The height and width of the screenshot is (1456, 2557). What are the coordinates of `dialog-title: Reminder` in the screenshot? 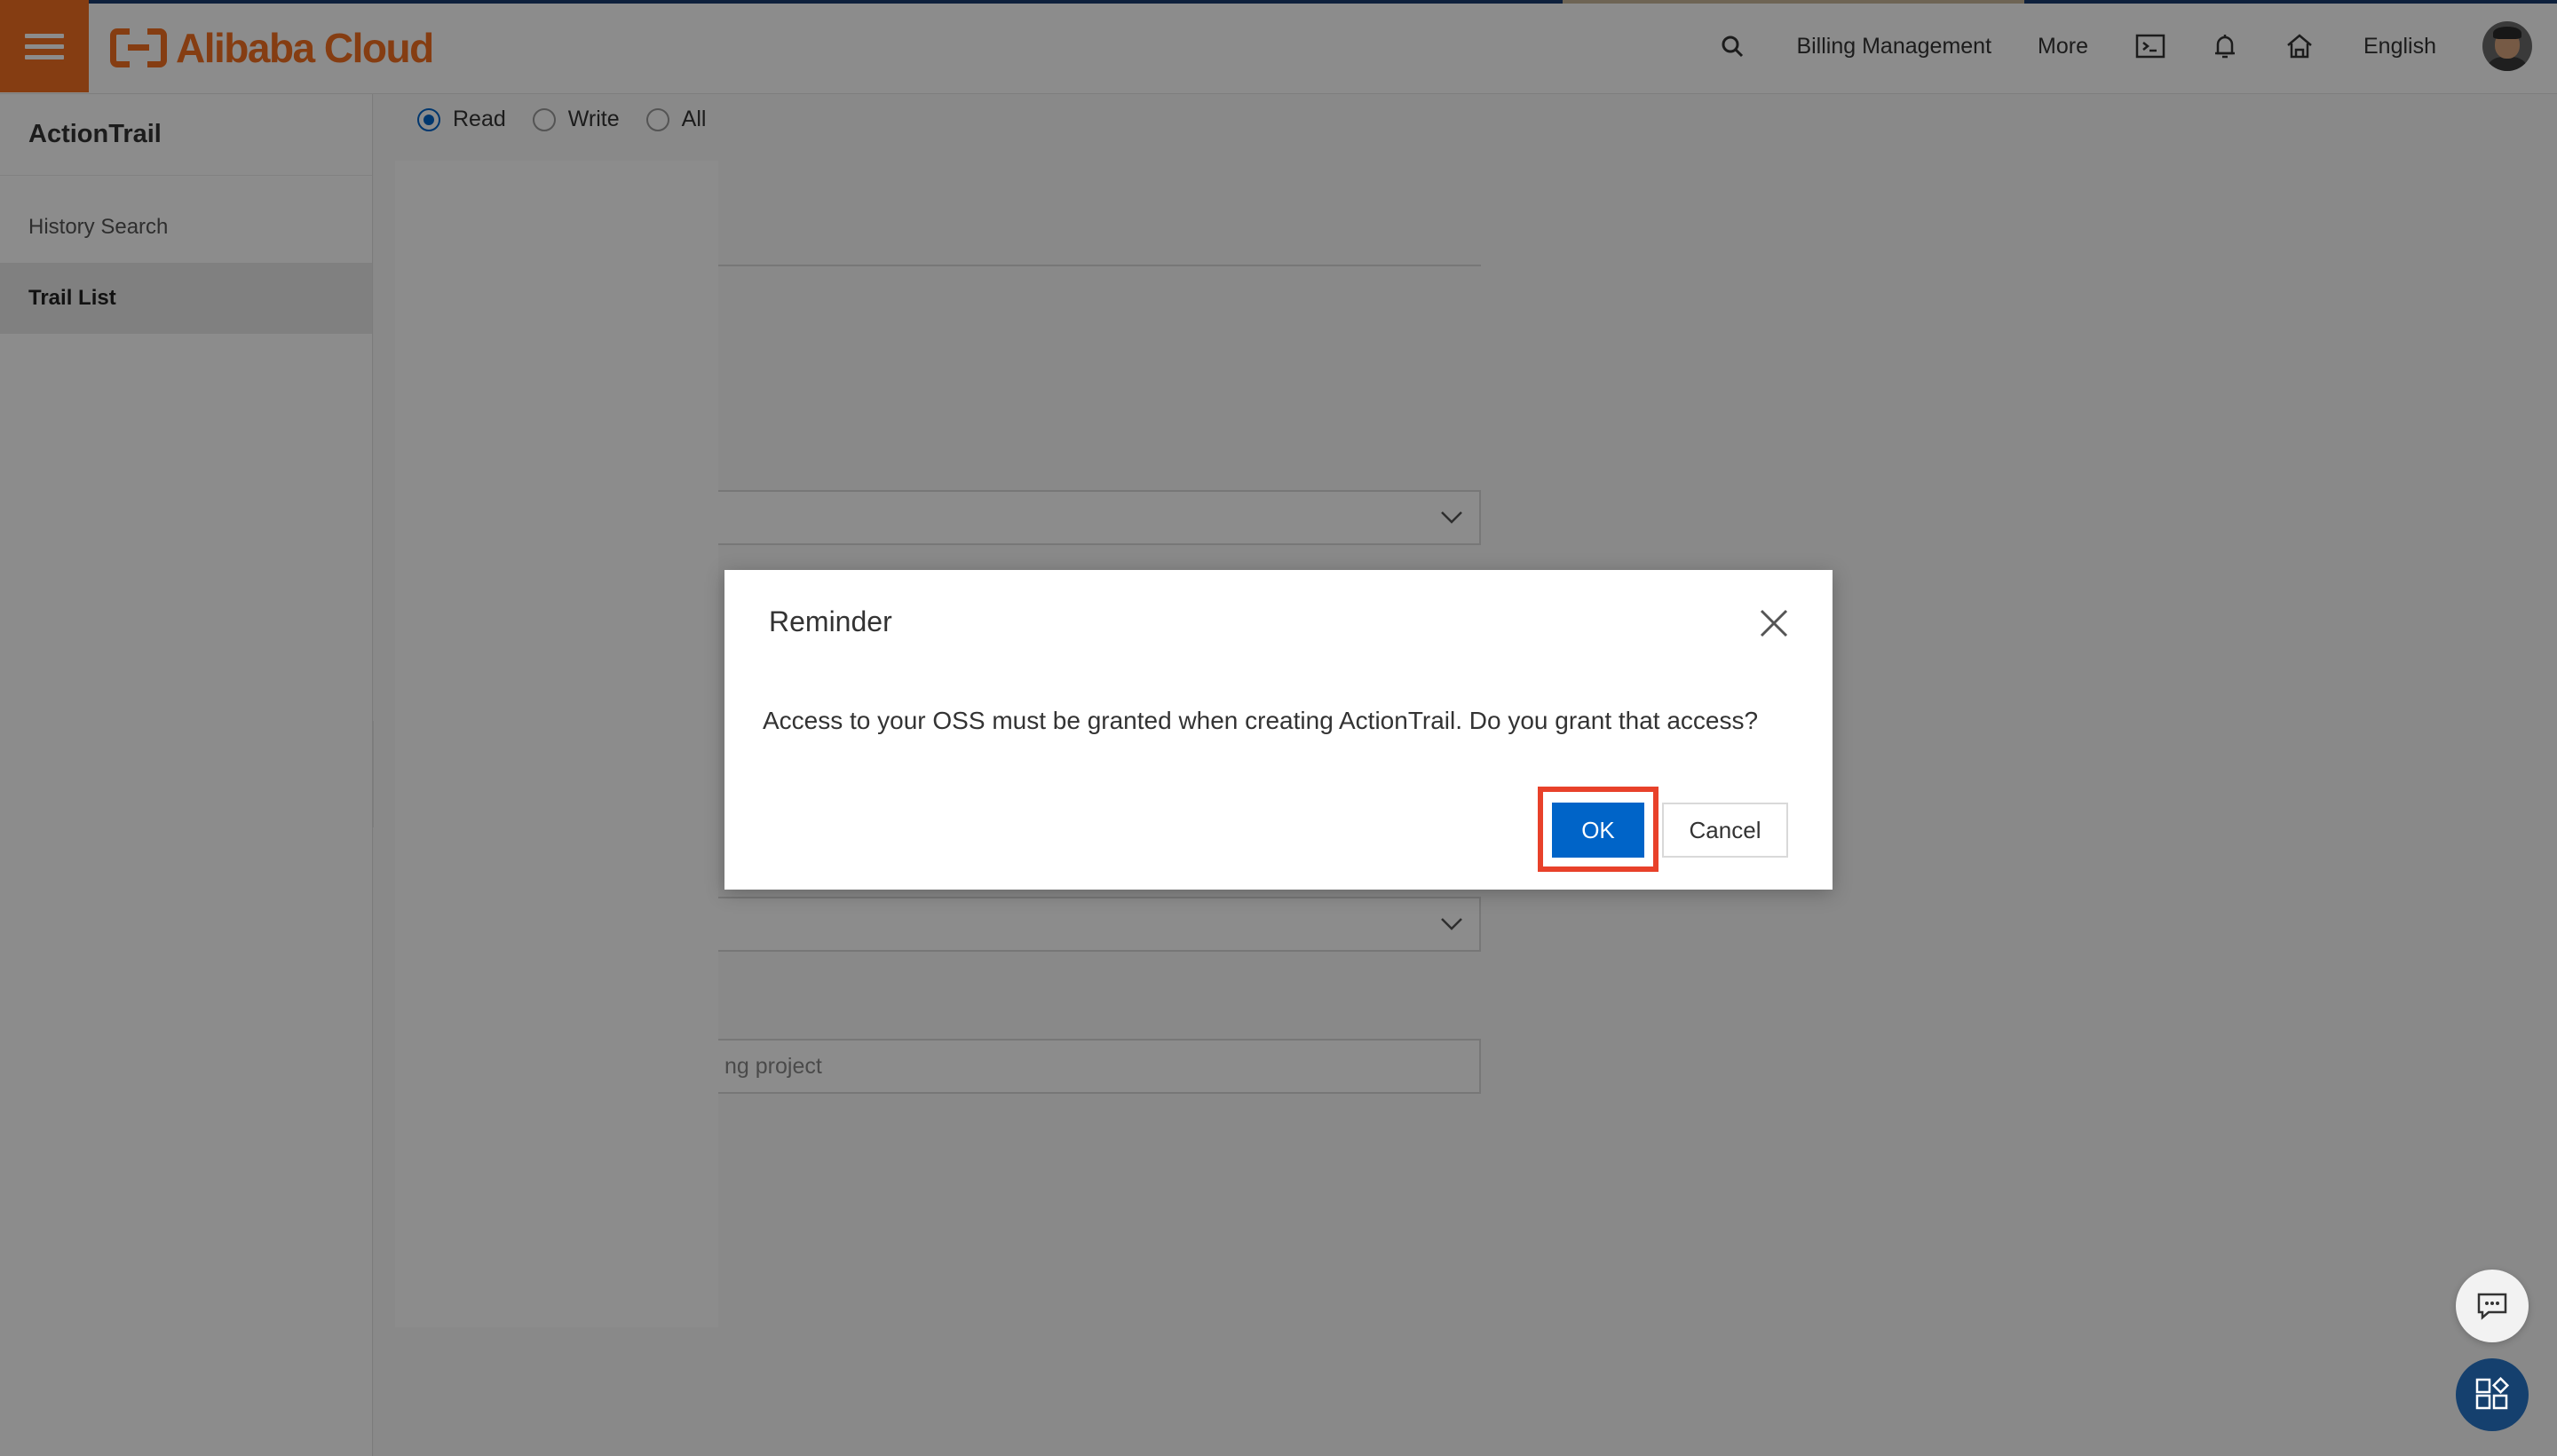 It's located at (830, 621).